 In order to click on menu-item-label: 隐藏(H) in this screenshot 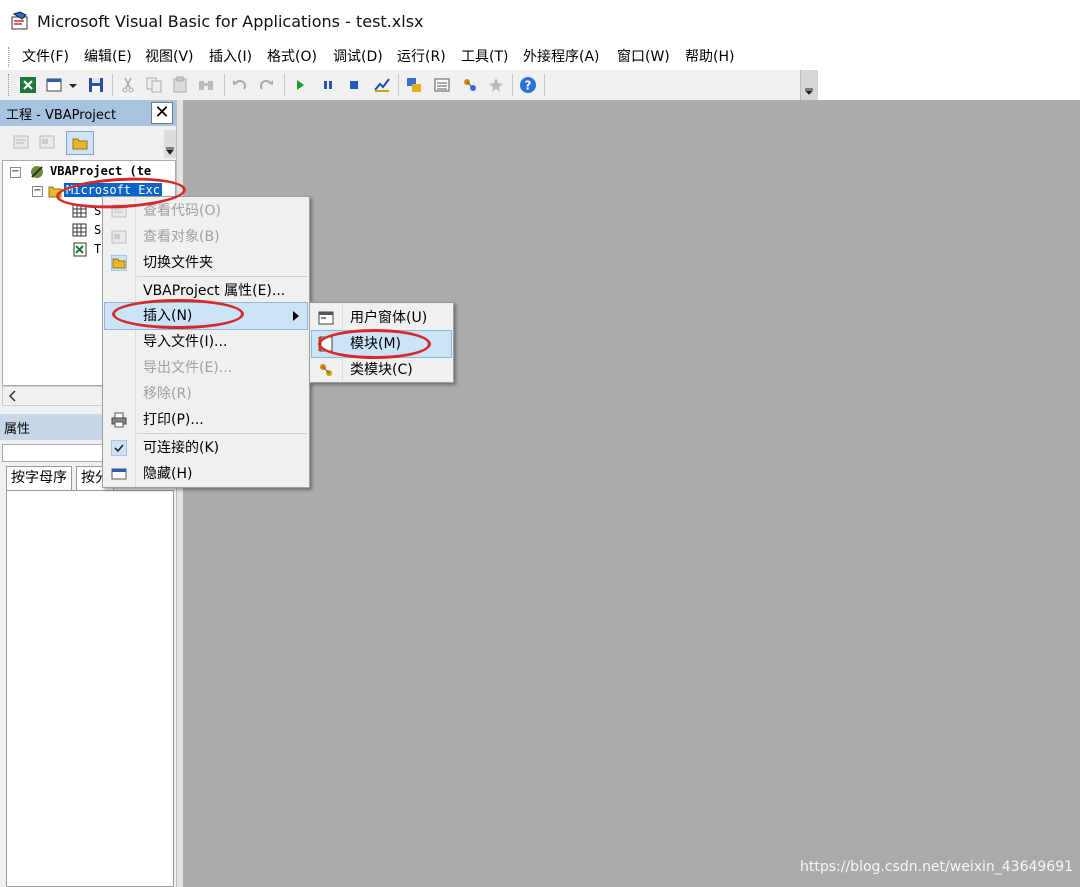, I will do `click(168, 474)`.